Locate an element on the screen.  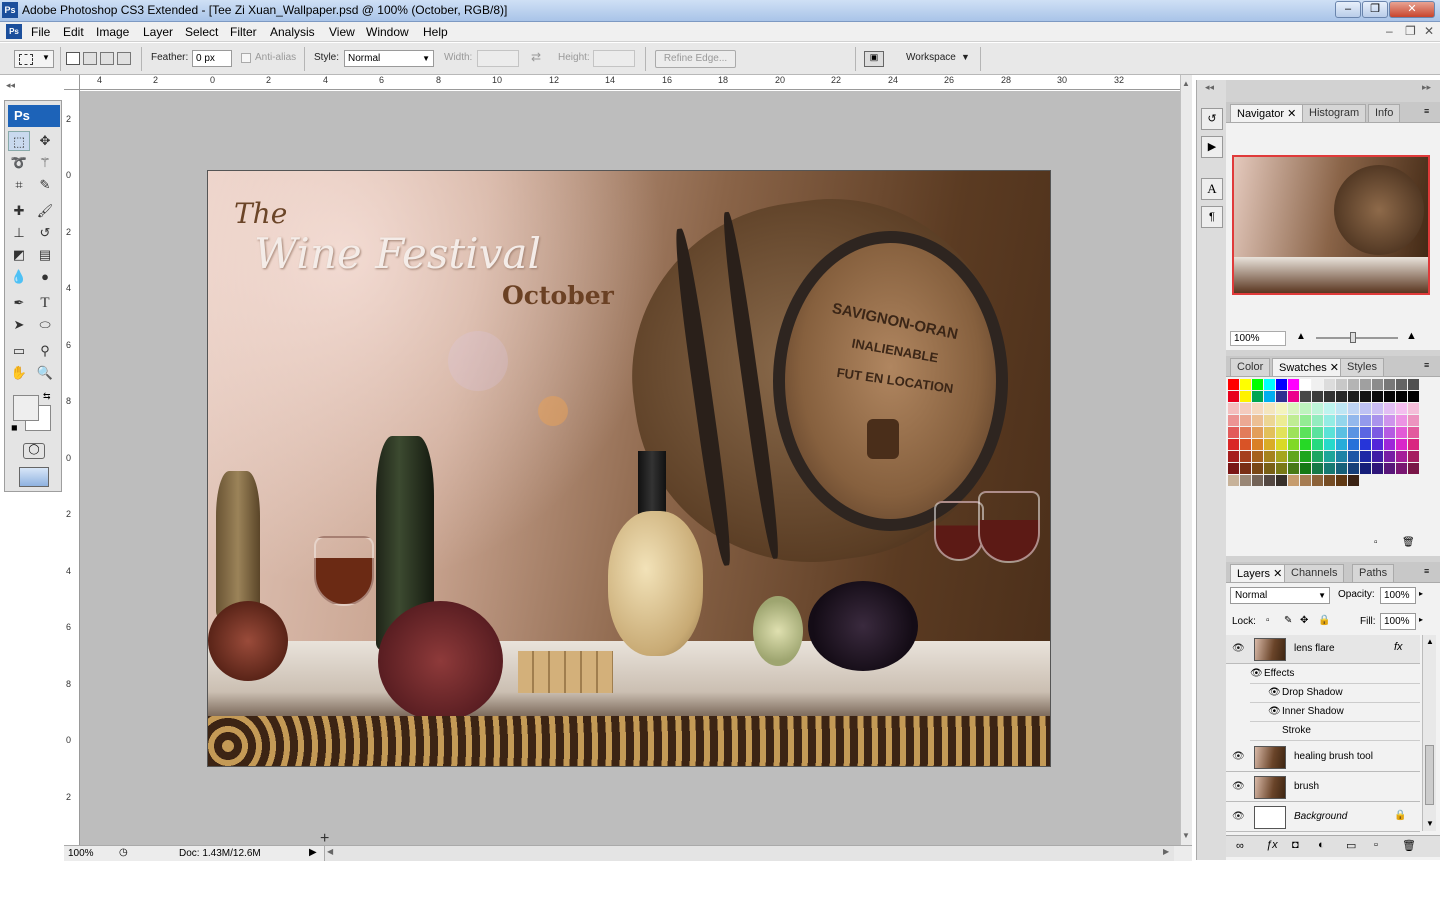
tab-styles: Styles is located at coordinates (1362, 367).